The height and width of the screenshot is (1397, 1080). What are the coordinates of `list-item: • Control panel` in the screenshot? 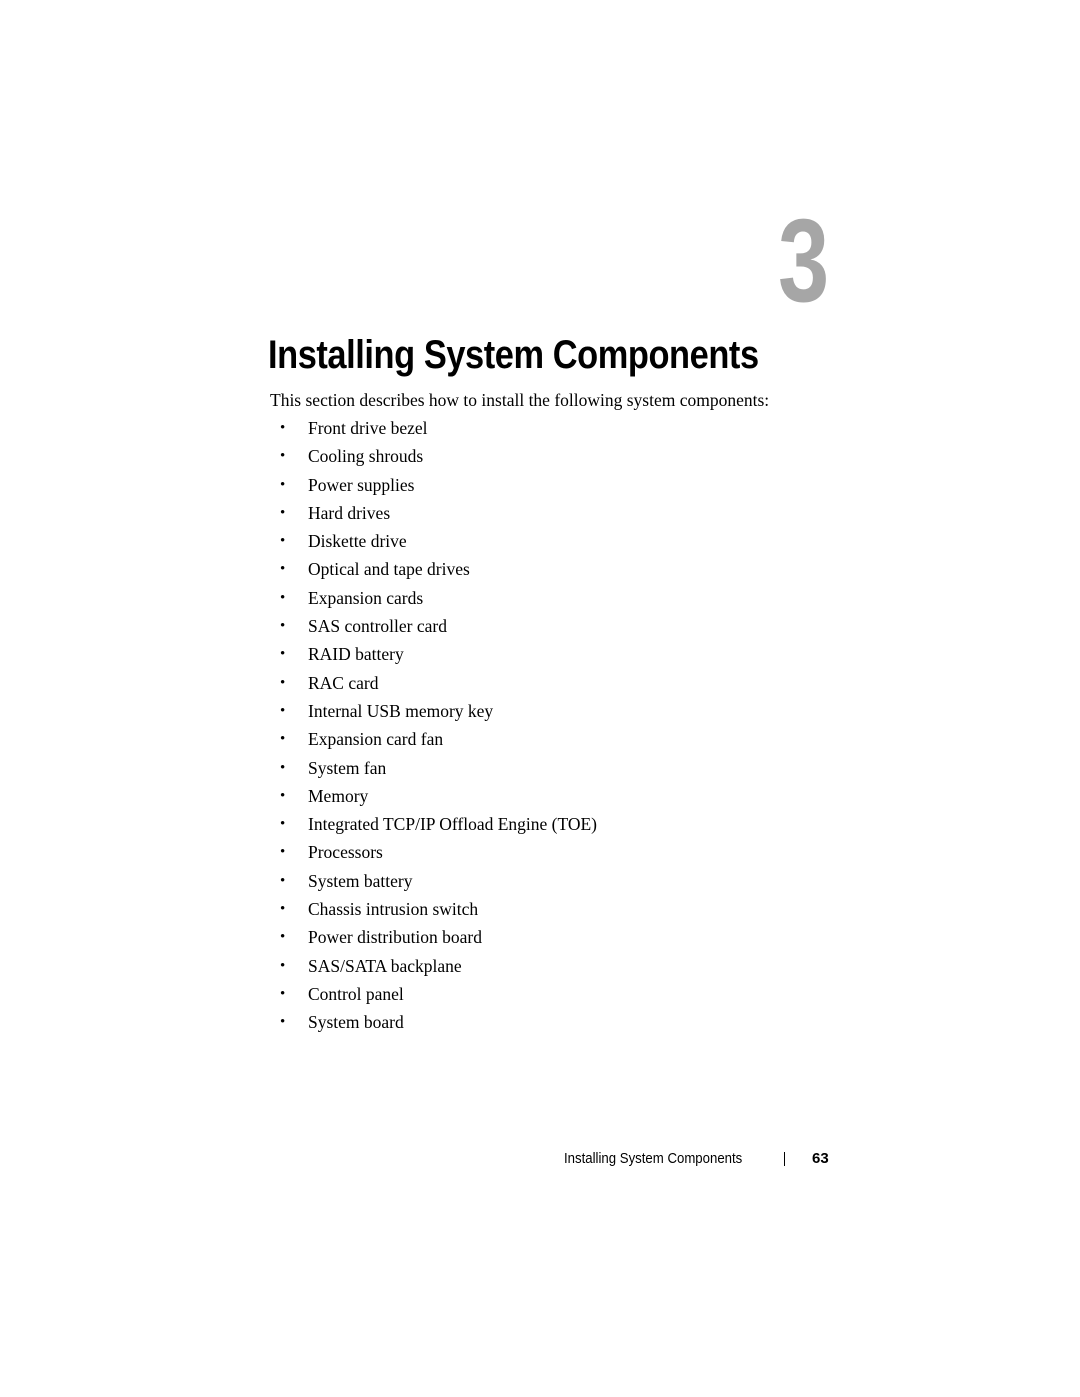 It's located at (433, 996).